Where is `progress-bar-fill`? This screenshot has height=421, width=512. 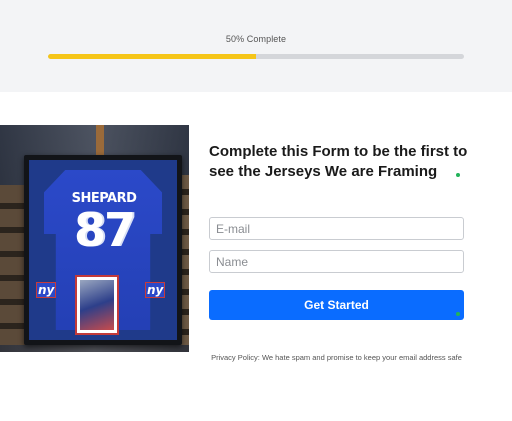
progress-bar-fill is located at coordinates (152, 56).